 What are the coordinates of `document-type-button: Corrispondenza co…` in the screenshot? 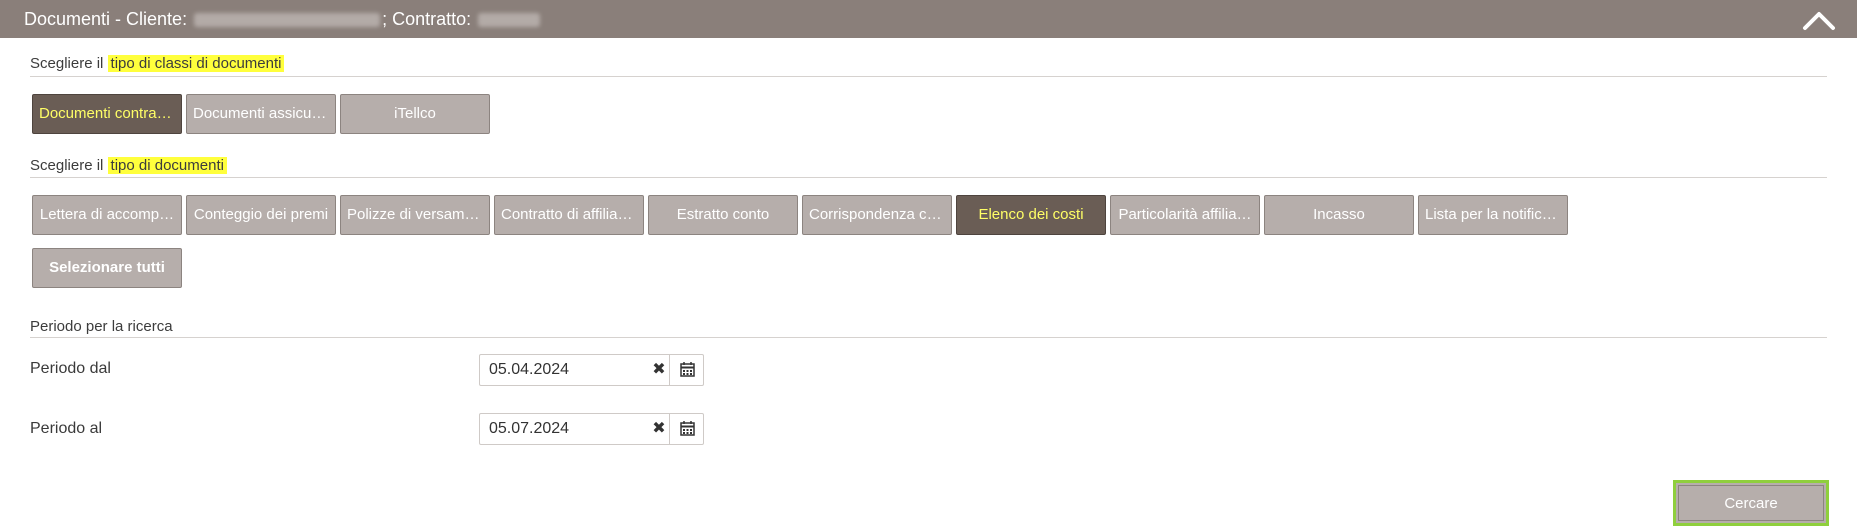 It's located at (877, 215).